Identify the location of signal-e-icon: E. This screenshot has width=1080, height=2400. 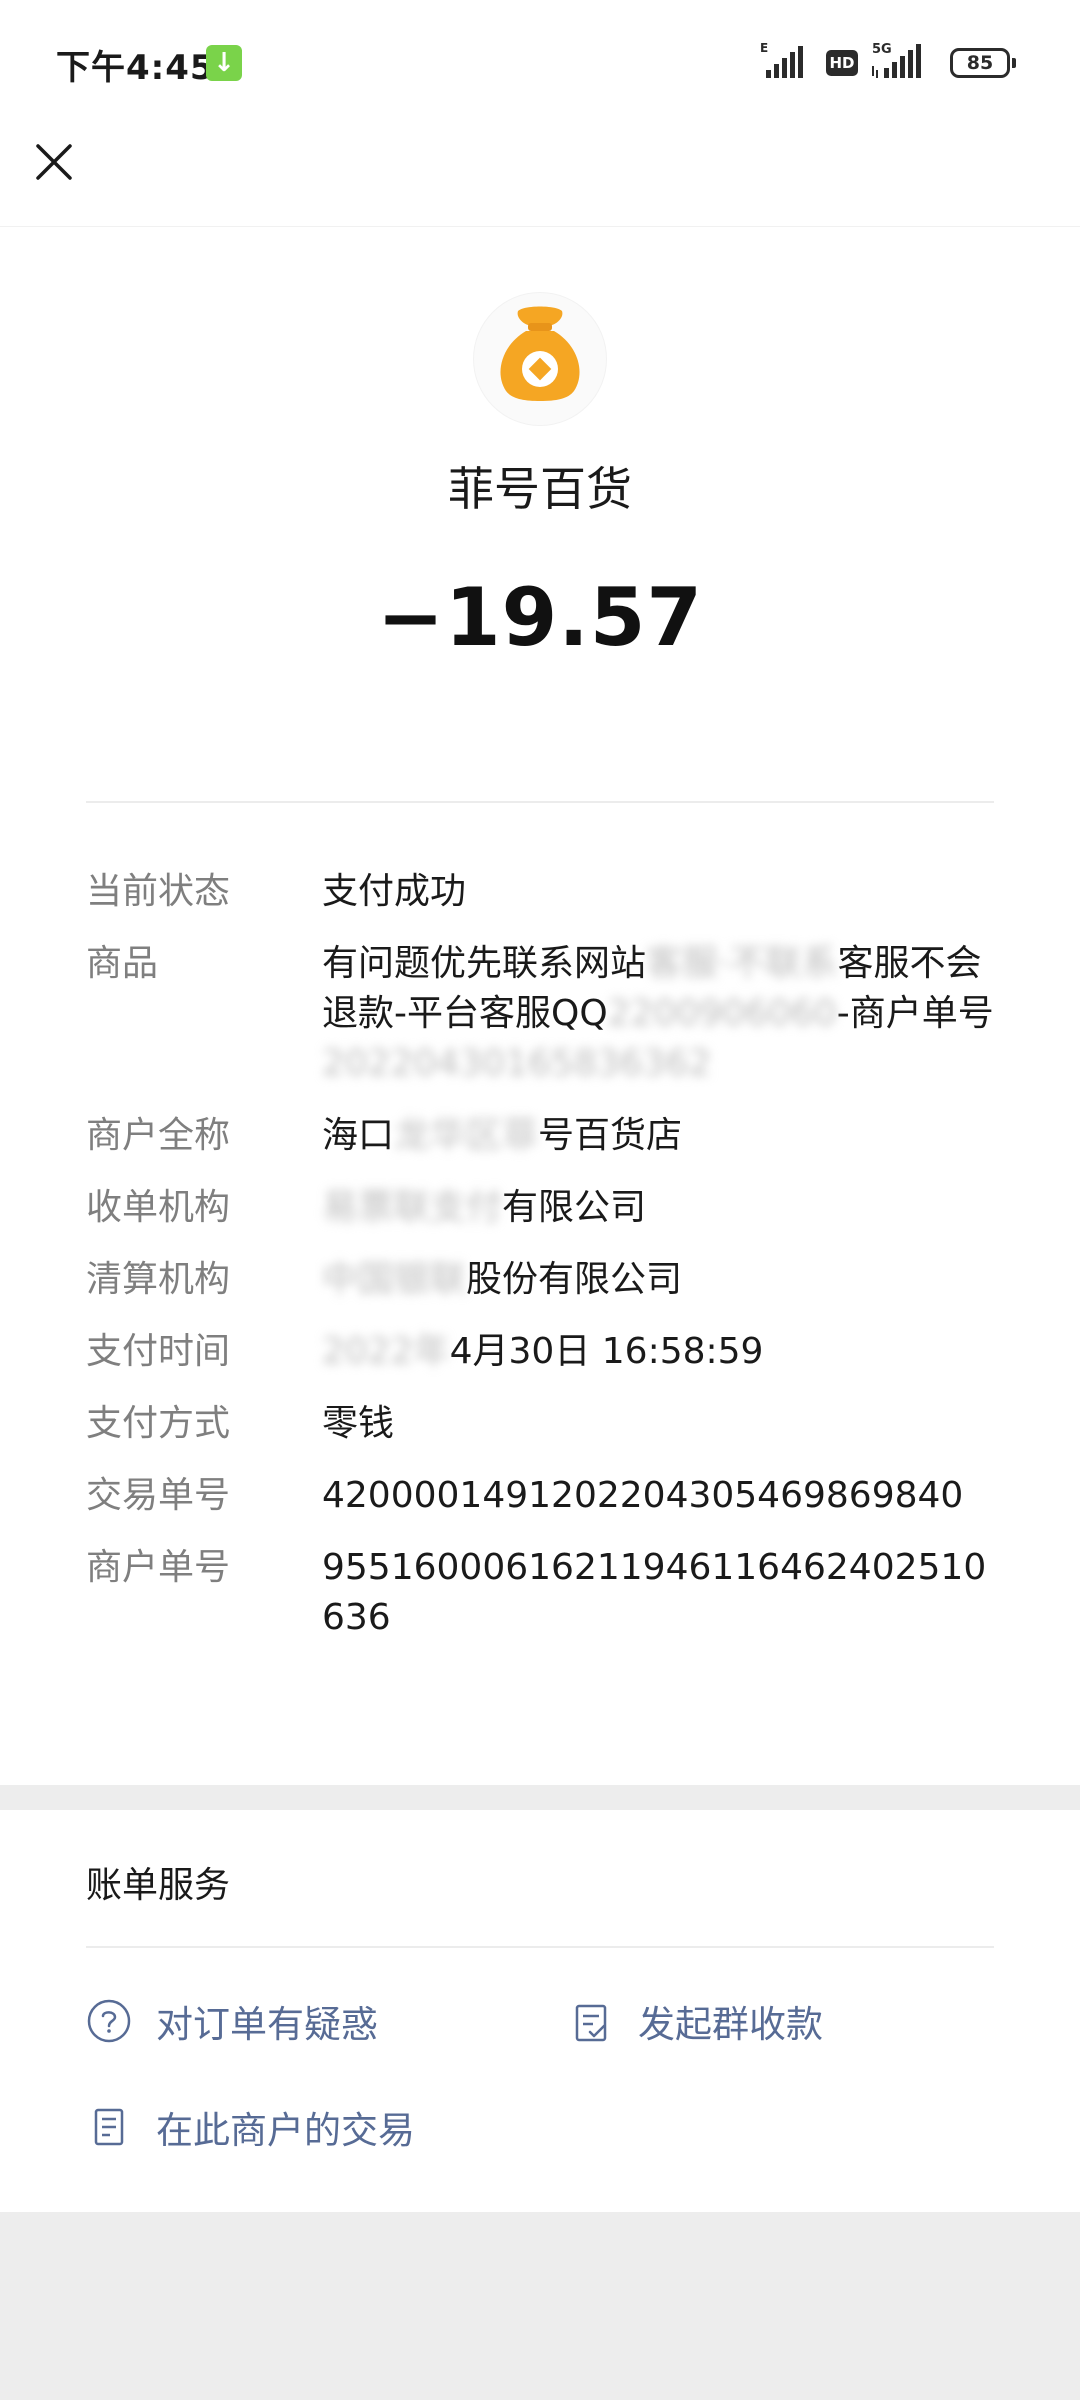
(781, 59).